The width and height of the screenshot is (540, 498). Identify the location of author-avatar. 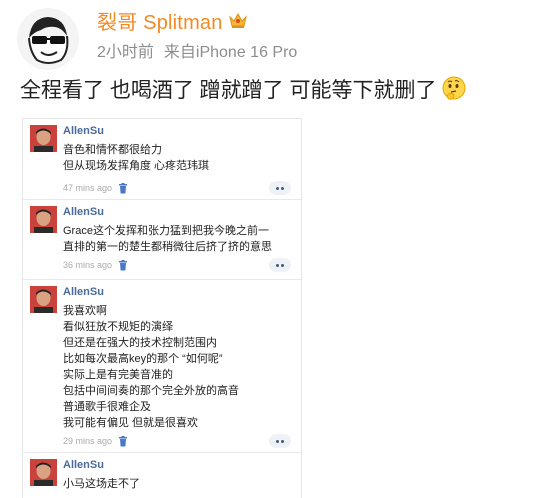
(48, 39).